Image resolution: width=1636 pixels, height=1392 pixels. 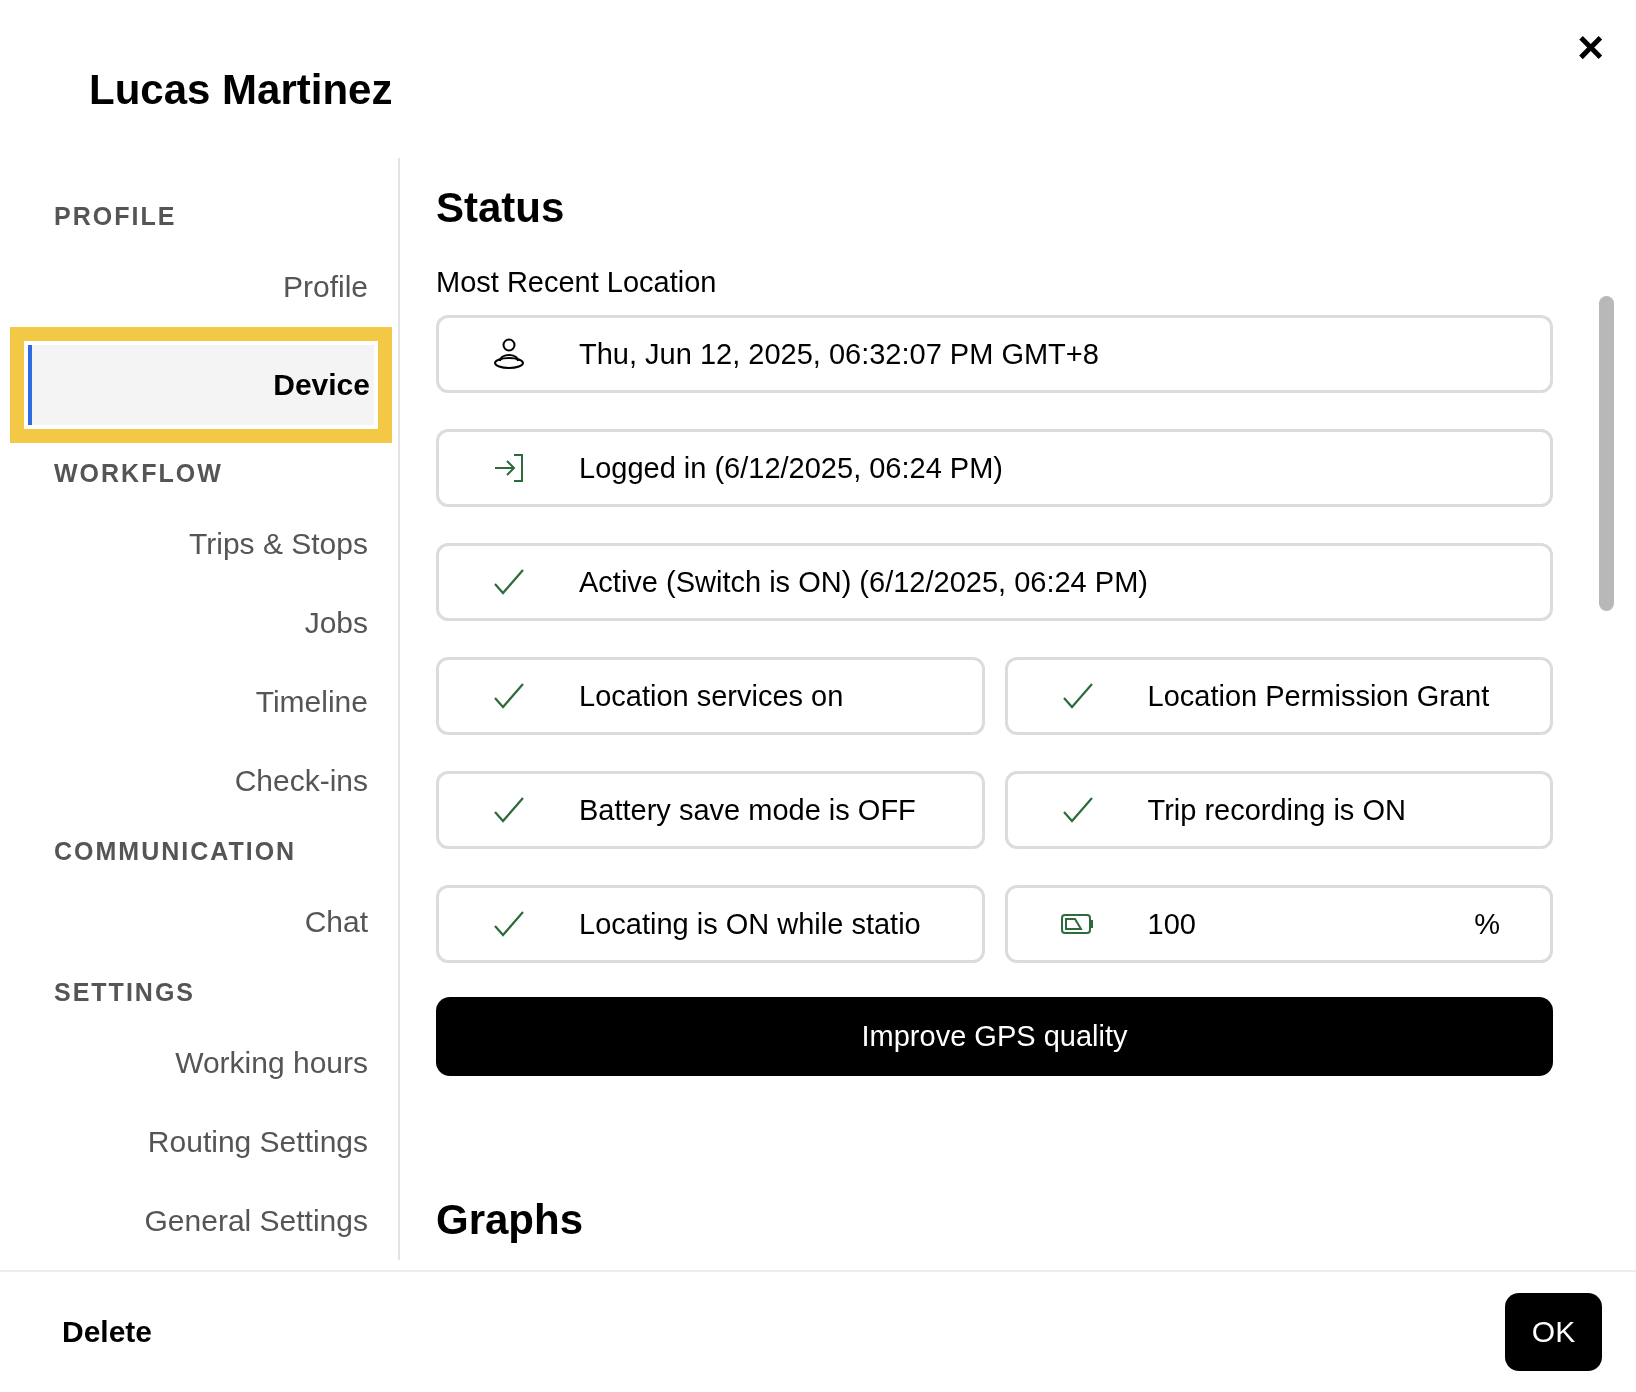 What do you see at coordinates (175, 851) in the screenshot?
I see `section-heading: COMMUNICATION` at bounding box center [175, 851].